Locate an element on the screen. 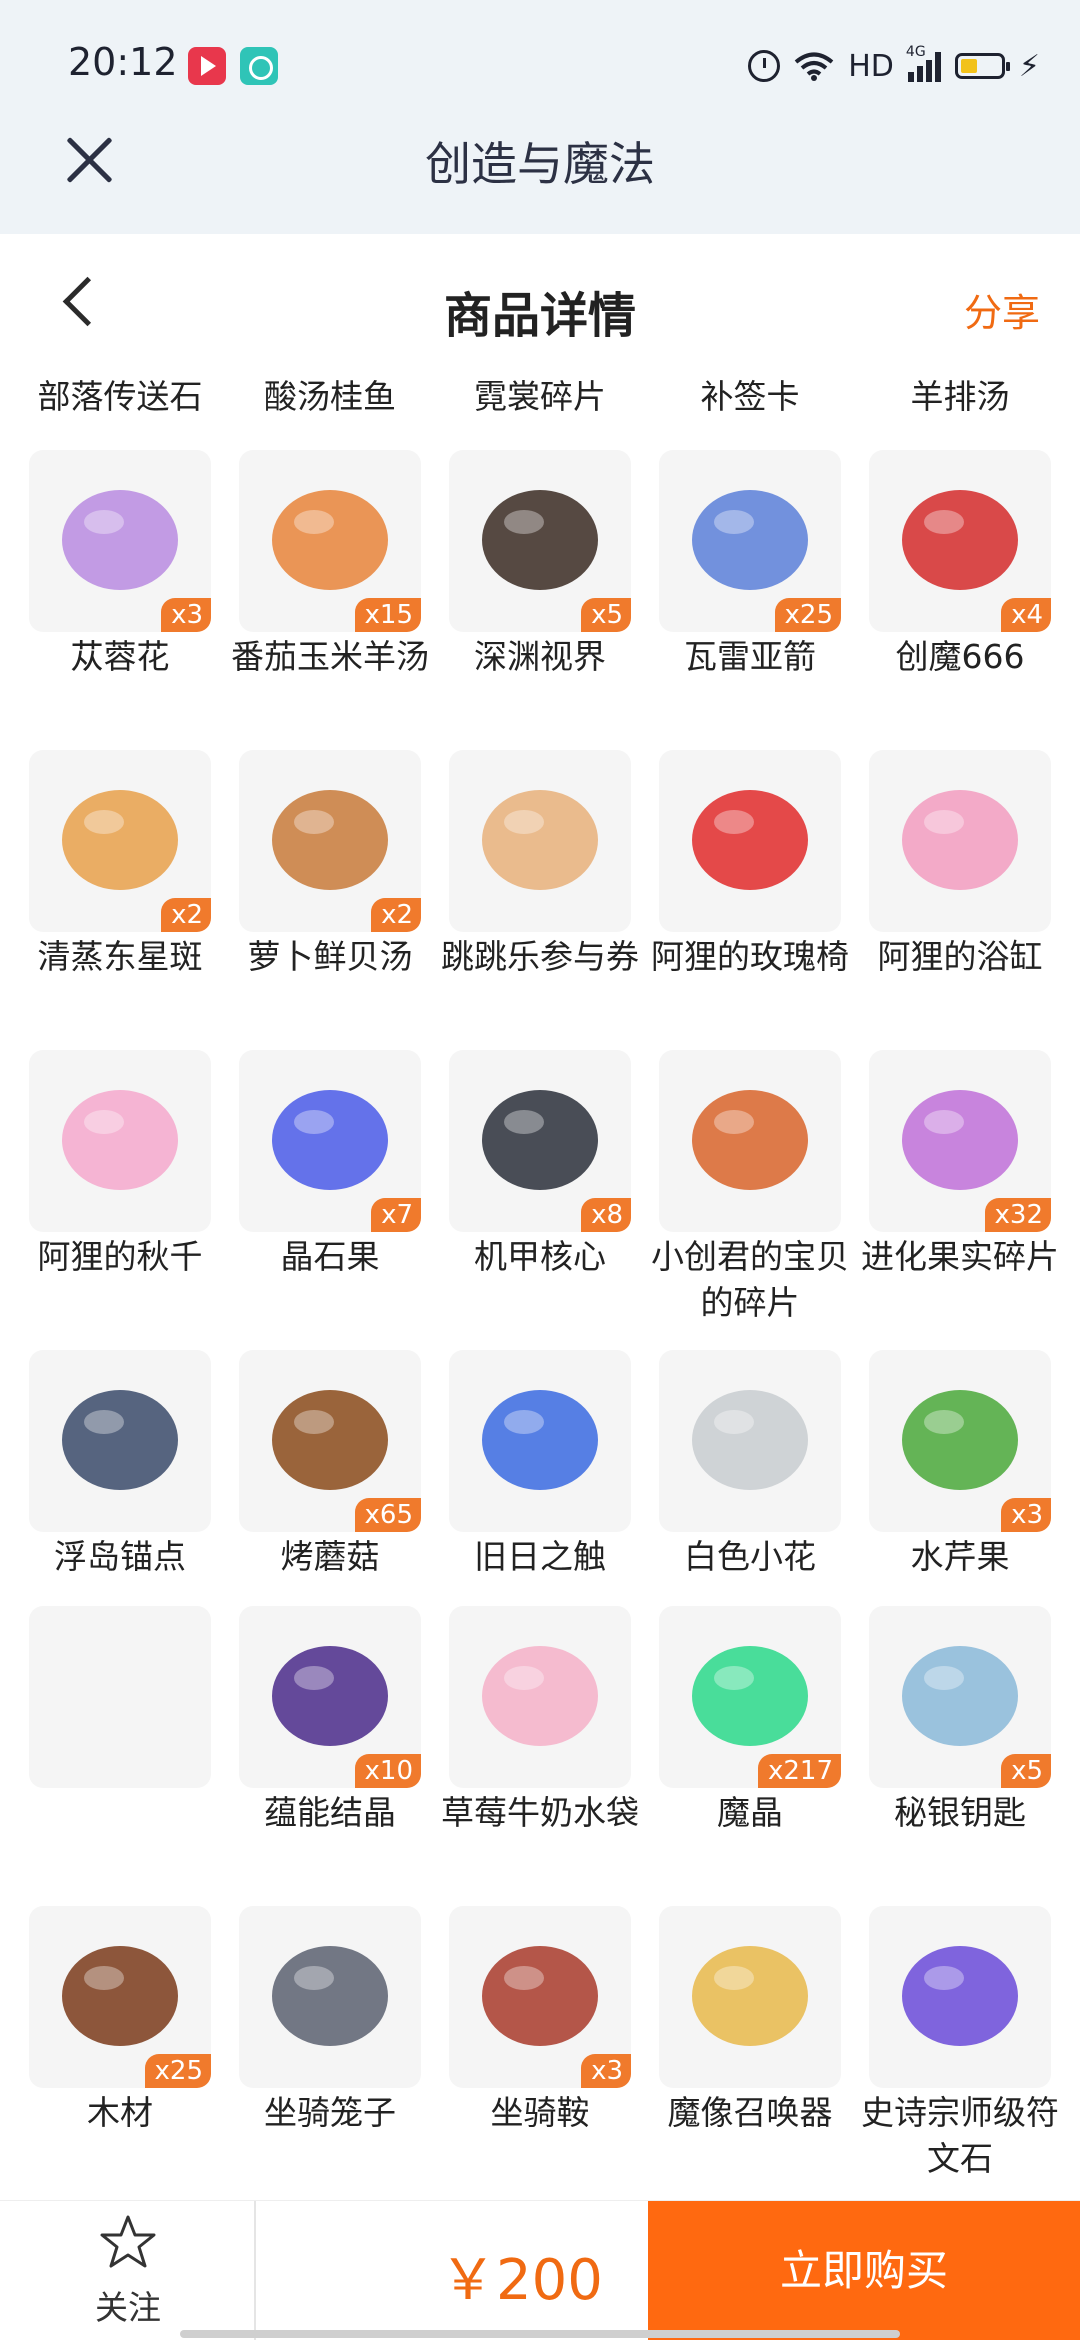 The height and width of the screenshot is (2340, 1080). grid-item: 阿狸的秋千 is located at coordinates (120, 1165).